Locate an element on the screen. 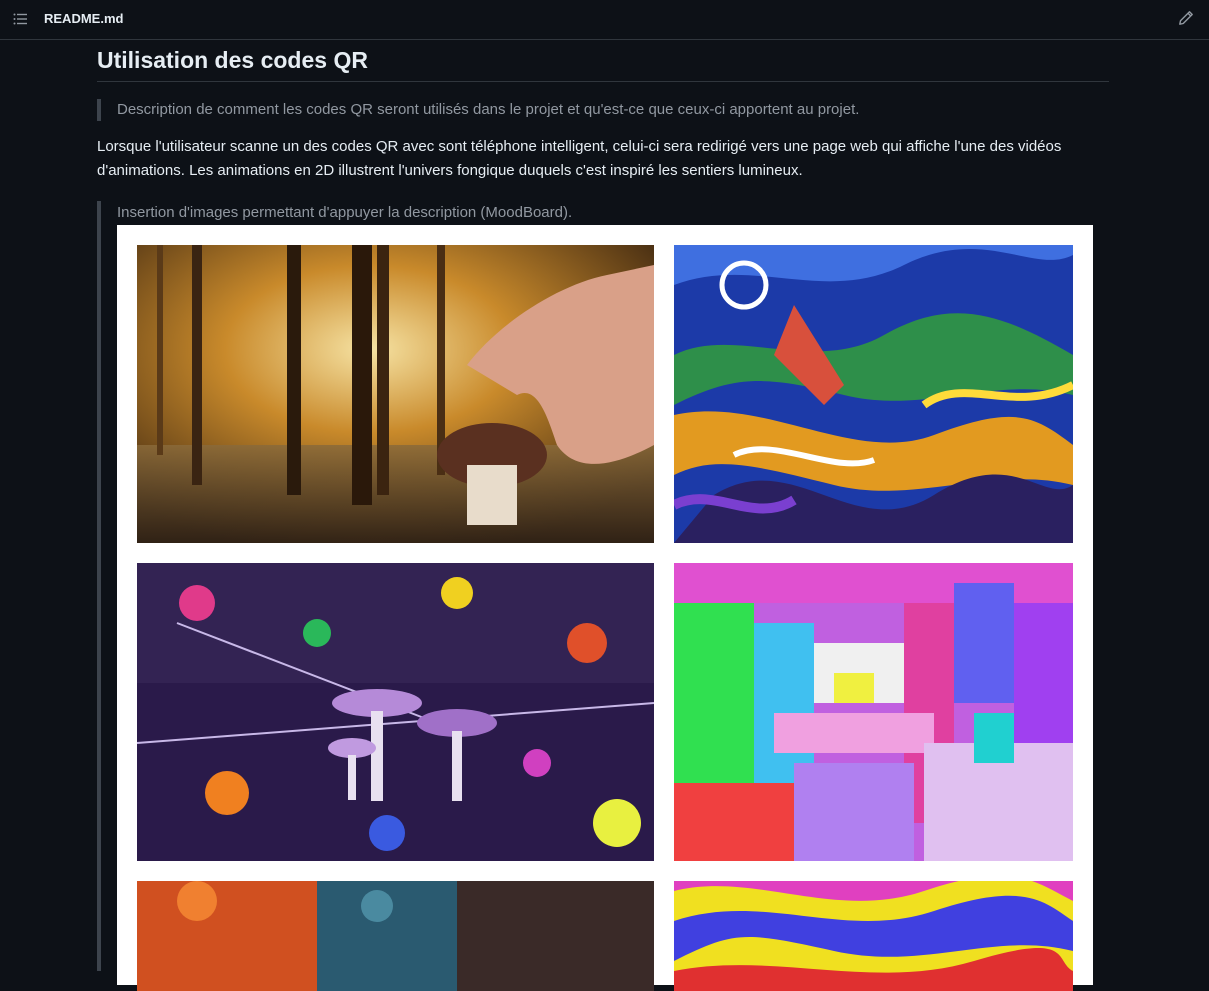 This screenshot has height=991, width=1209. psychedelic-landscape-painting is located at coordinates (873, 394).